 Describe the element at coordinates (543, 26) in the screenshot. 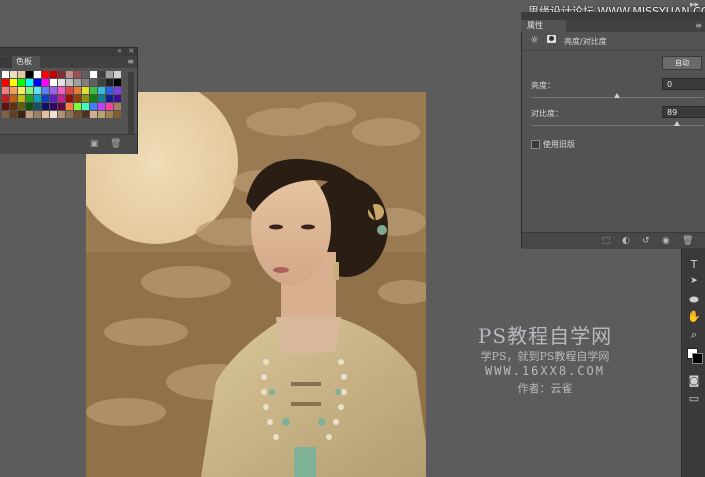

I see `tab-properties: 属性` at that location.